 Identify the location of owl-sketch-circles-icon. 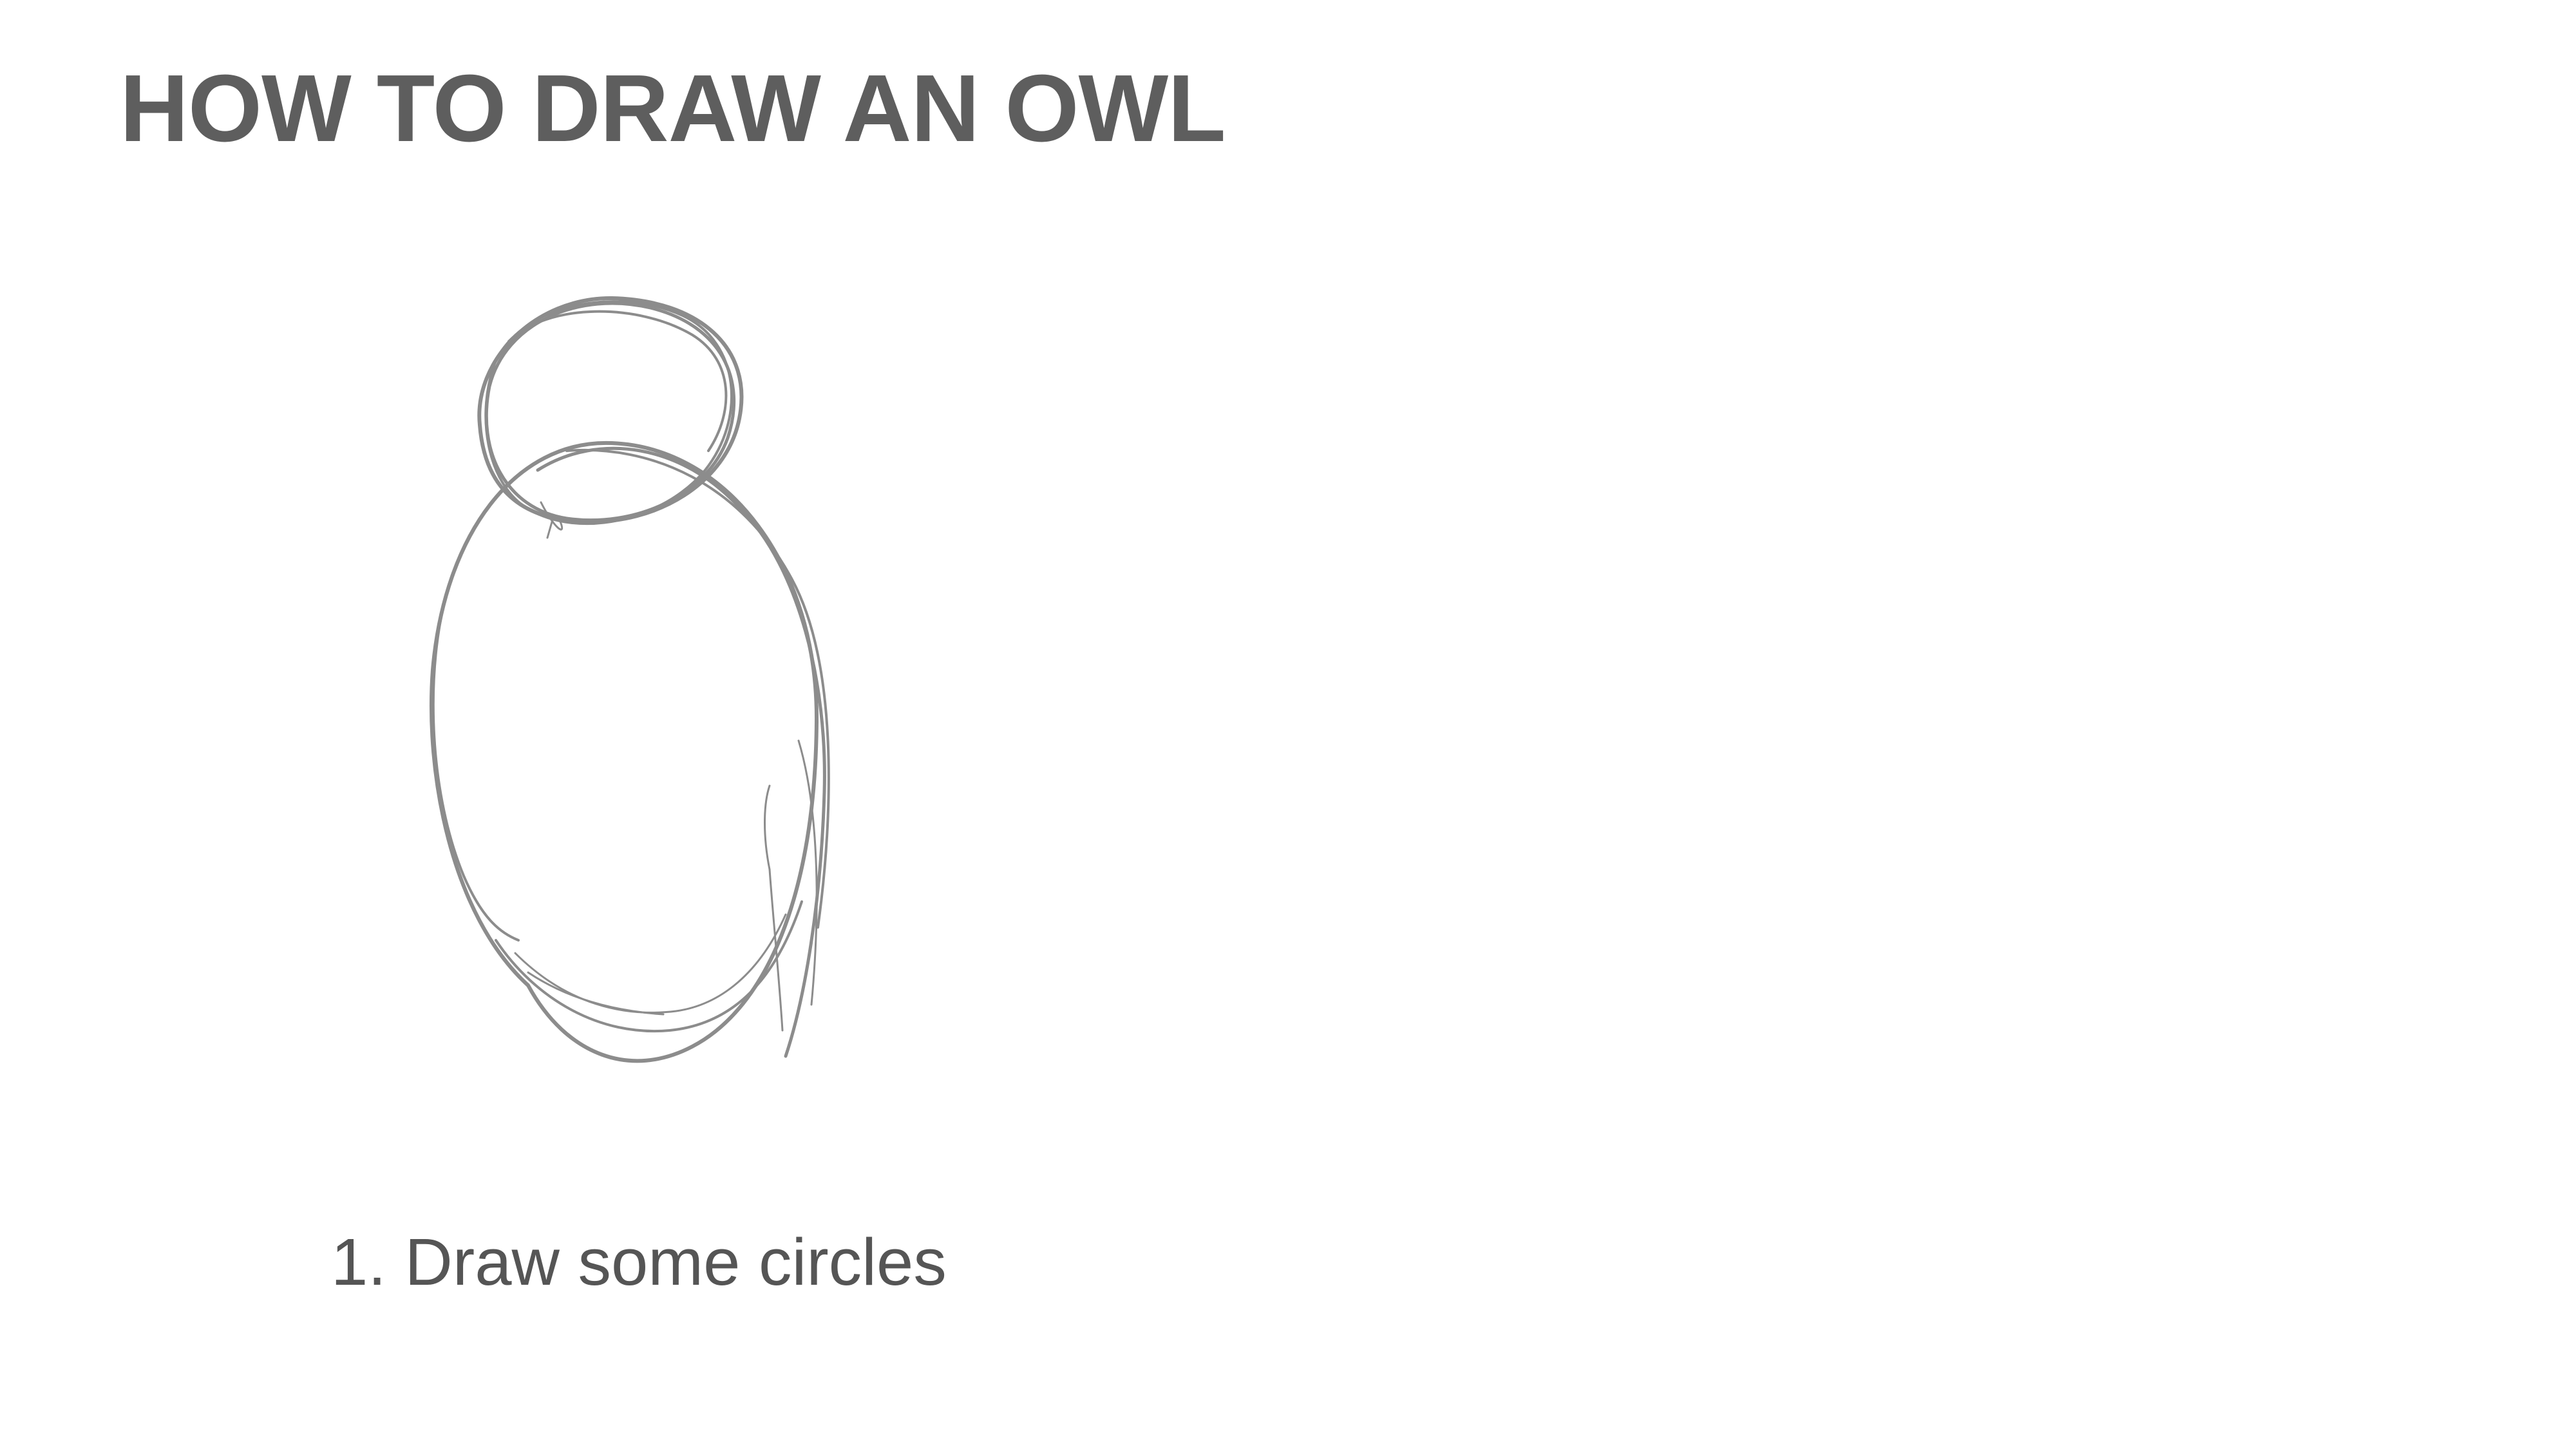
(629, 680).